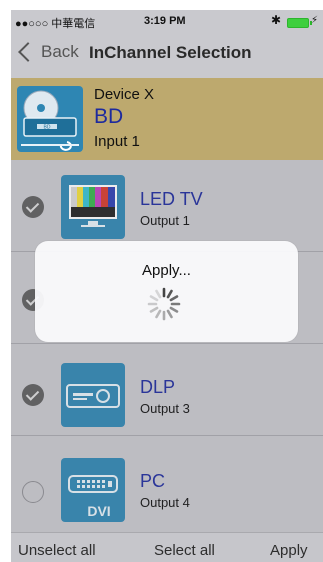  I want to click on back-button: Back, so click(48, 52).